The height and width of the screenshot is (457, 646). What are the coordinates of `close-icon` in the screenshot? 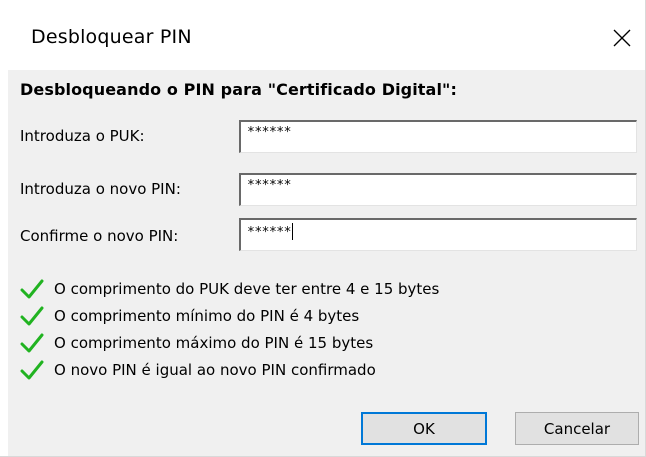 It's located at (622, 38).